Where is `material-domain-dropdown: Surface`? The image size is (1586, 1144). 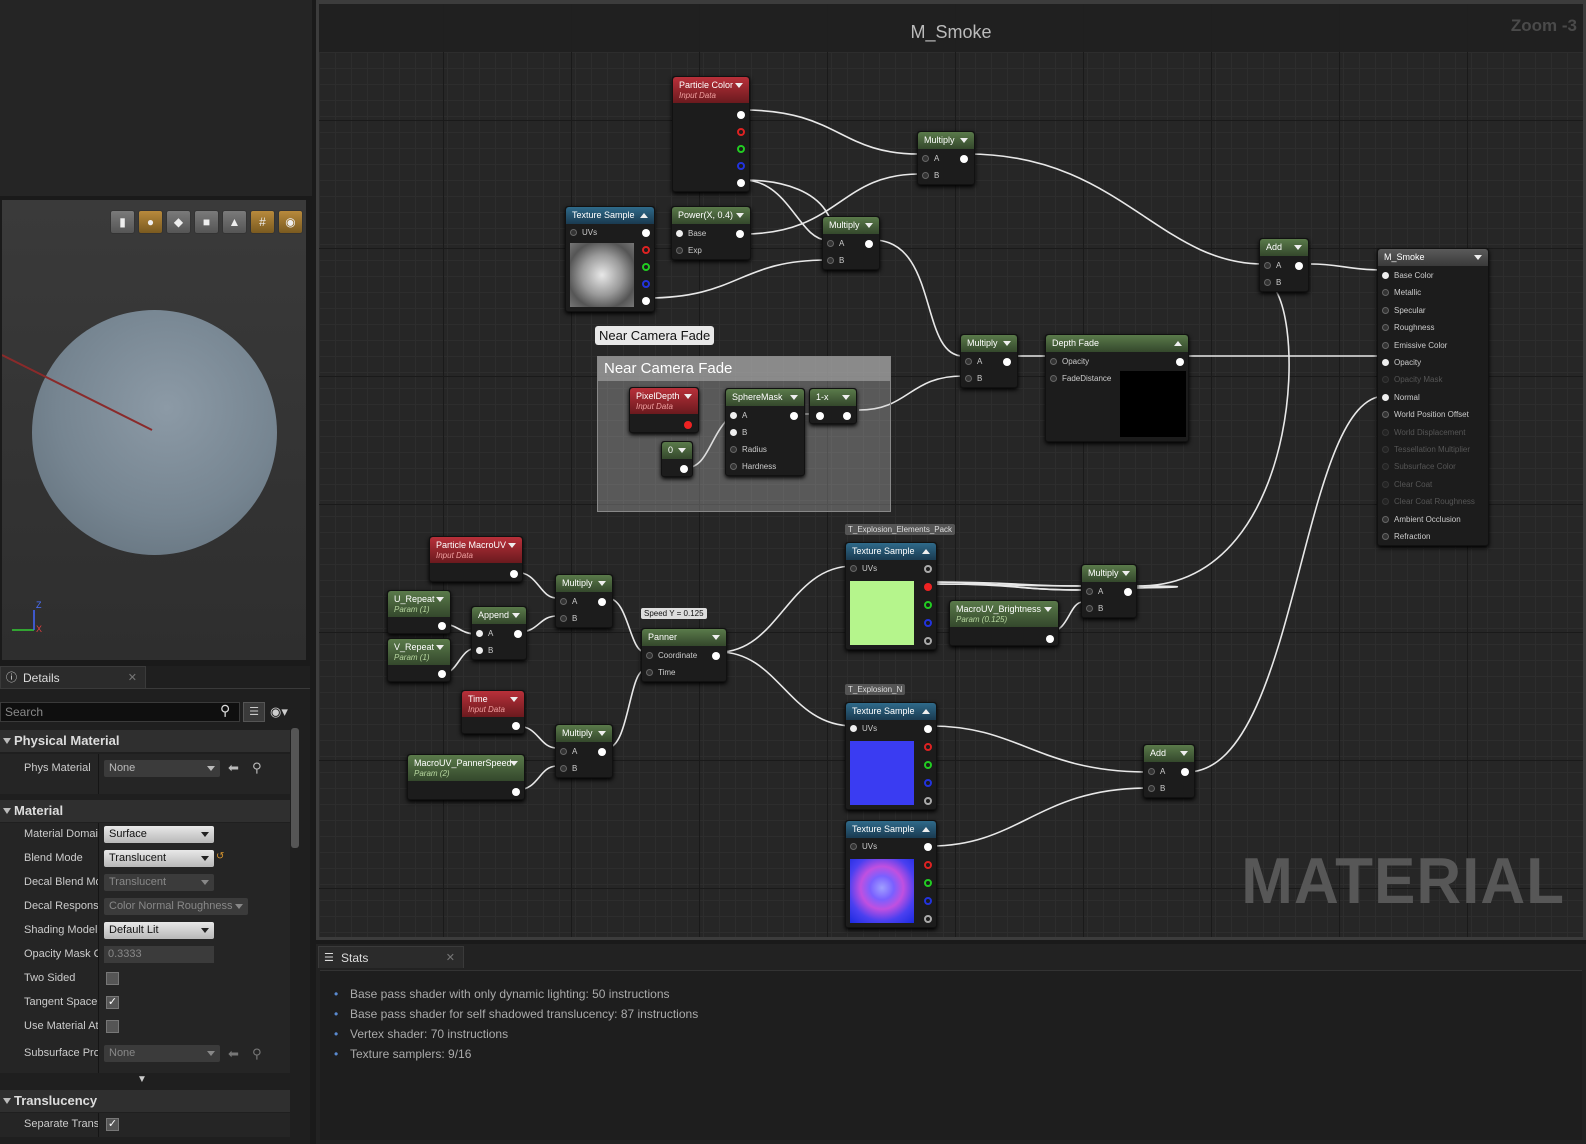
material-domain-dropdown: Surface is located at coordinates (159, 834).